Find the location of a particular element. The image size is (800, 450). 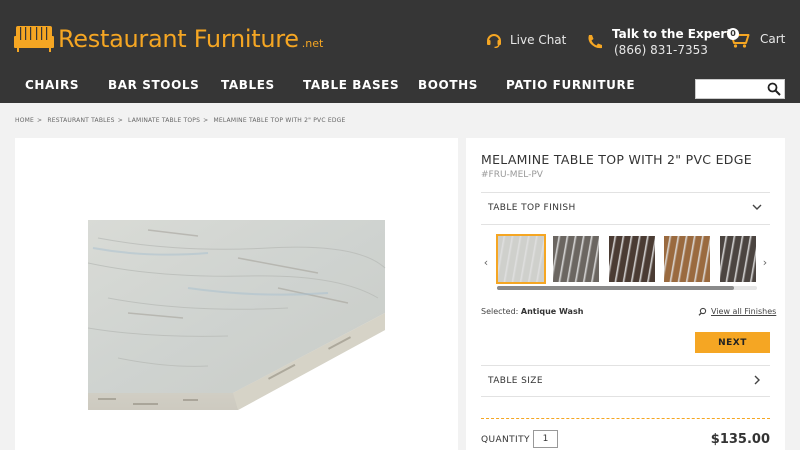

nav-item-tables: TABLES is located at coordinates (248, 85).